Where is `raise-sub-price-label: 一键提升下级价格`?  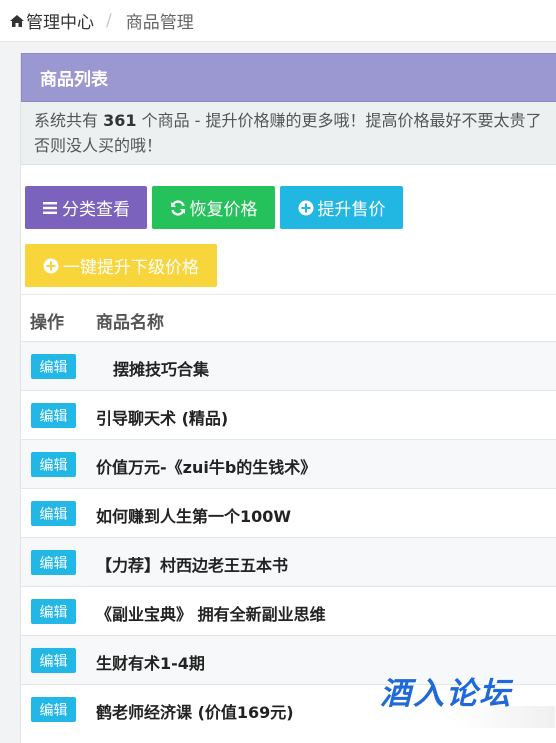
raise-sub-price-label: 一键提升下级价格 is located at coordinates (131, 268).